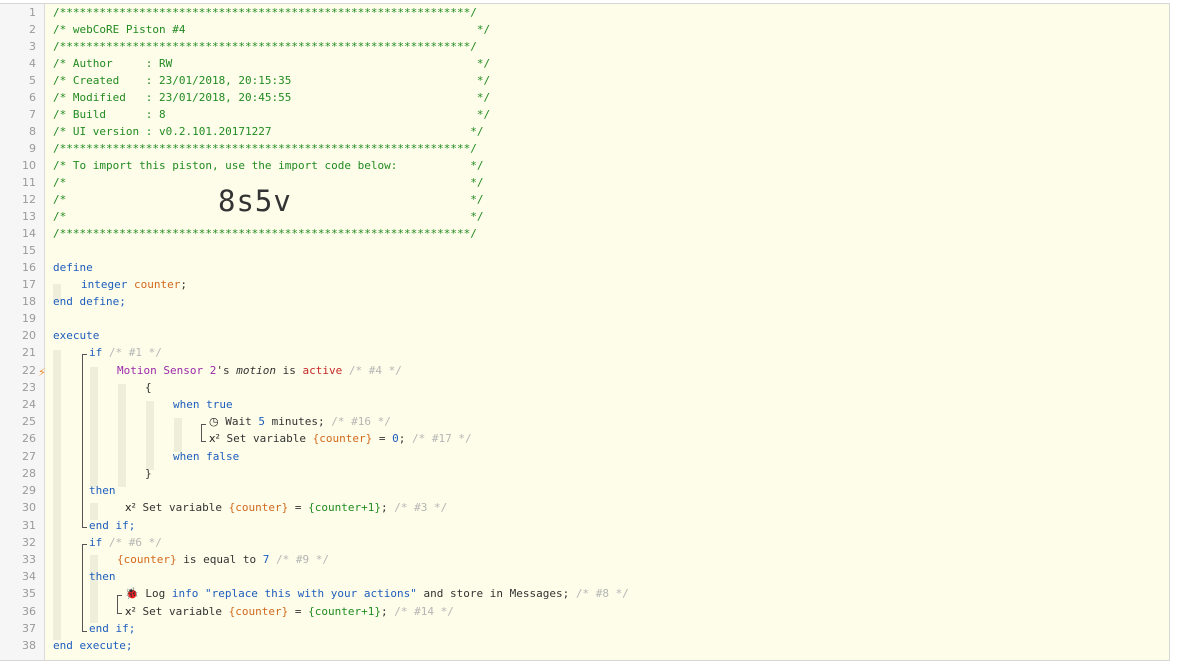 Image resolution: width=1178 pixels, height=668 pixels. I want to click on line-number: 31, so click(29, 525).